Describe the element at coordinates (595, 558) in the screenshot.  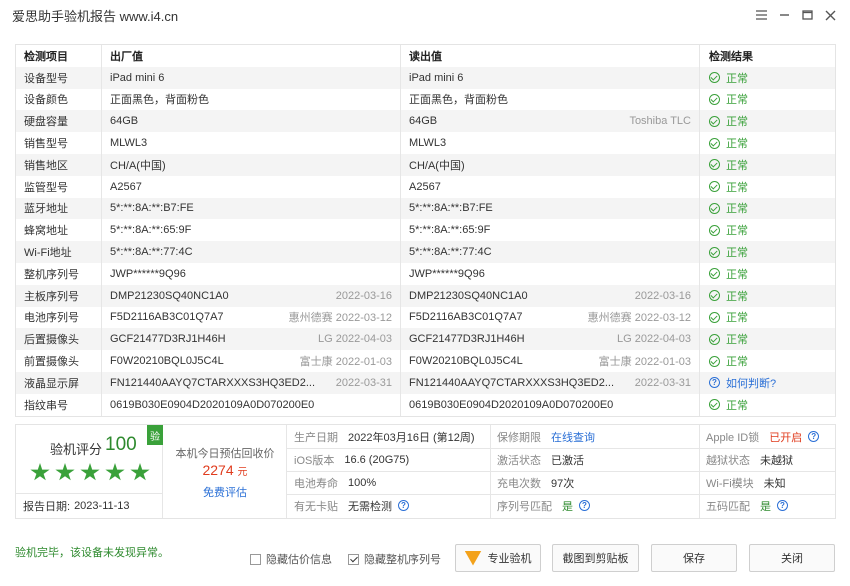
I see `screenshot-to-clipboard-button: 截图到剪贴板` at that location.